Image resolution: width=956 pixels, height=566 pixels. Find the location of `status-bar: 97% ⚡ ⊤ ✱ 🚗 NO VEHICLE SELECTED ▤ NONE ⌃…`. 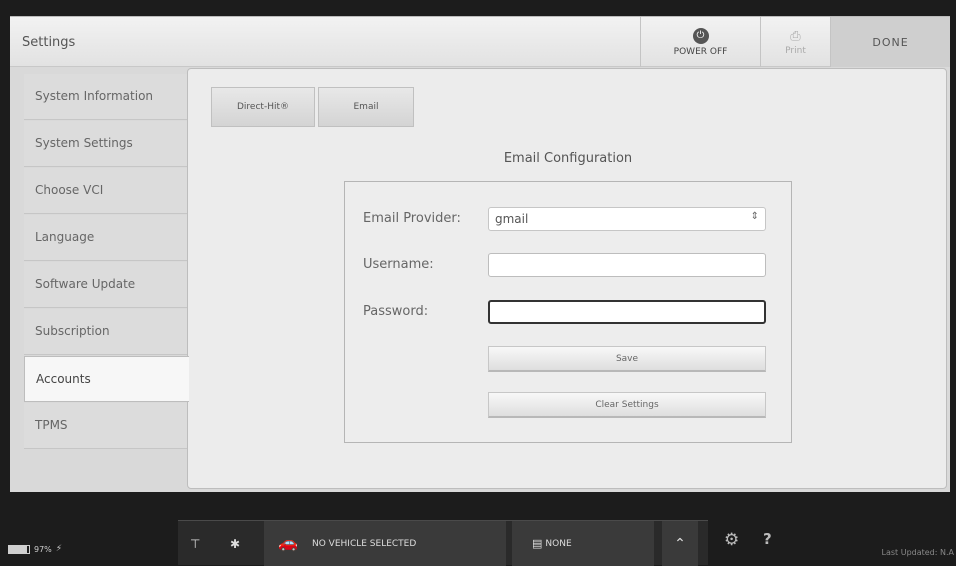

status-bar: 97% ⚡ ⊤ ✱ 🚗 NO VEHICLE SELECTED ▤ NONE ⌃… is located at coordinates (478, 533).